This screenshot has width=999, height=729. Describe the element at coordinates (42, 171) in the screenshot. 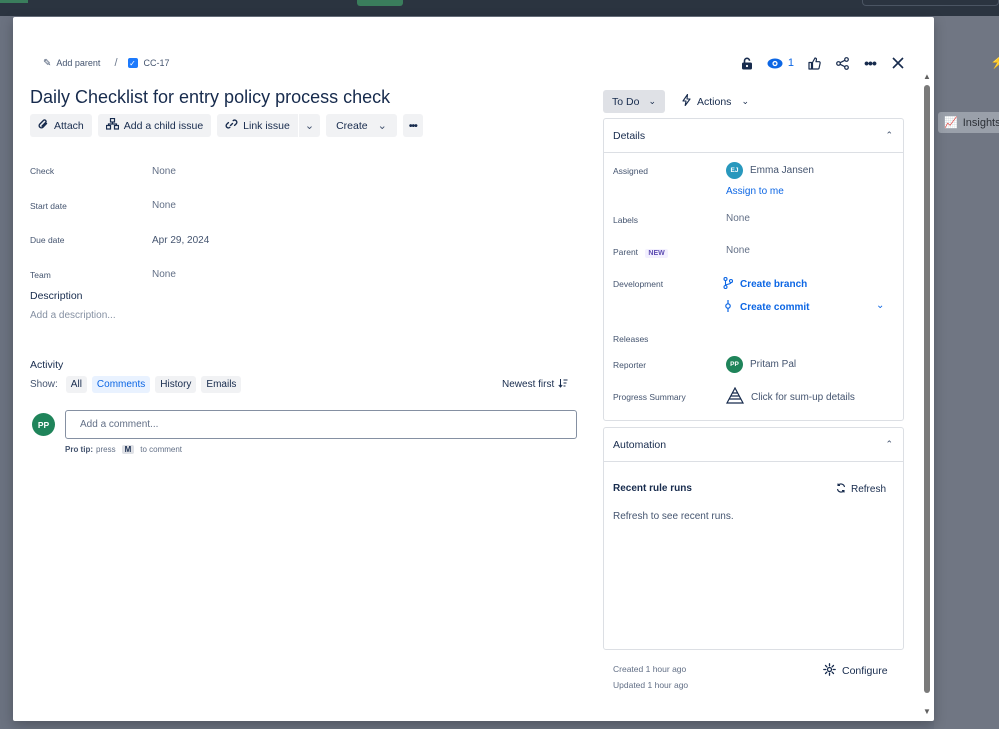

I see `field-label: Check` at that location.